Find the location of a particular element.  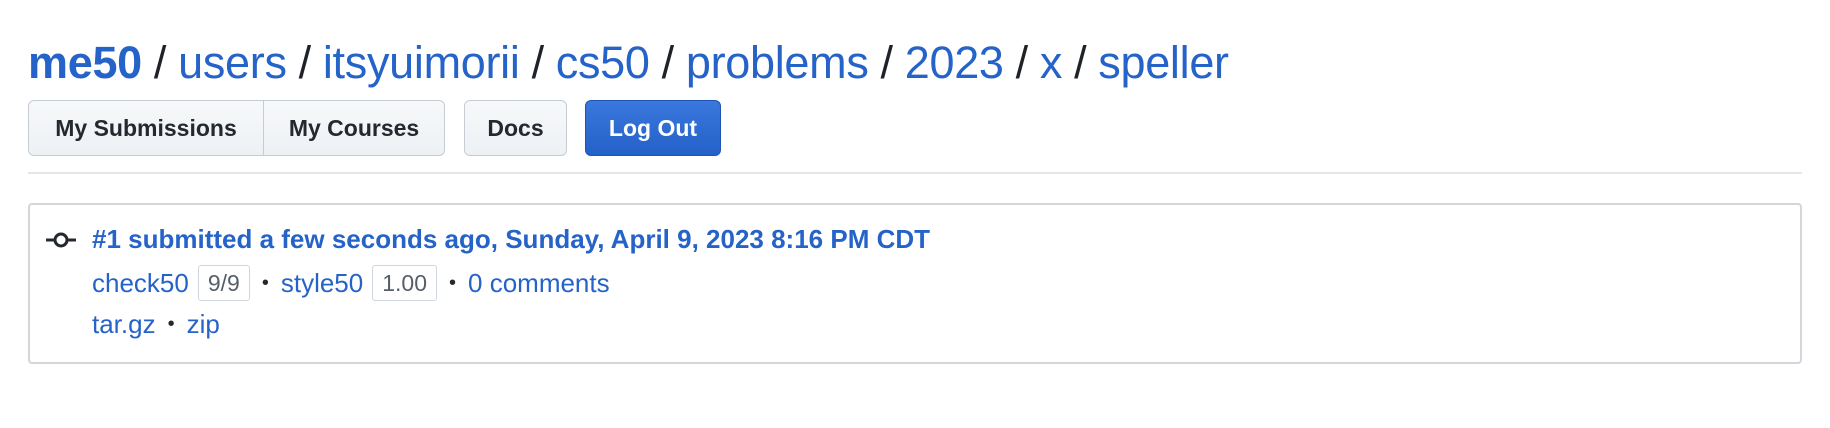

docs-button: Docs is located at coordinates (515, 128).